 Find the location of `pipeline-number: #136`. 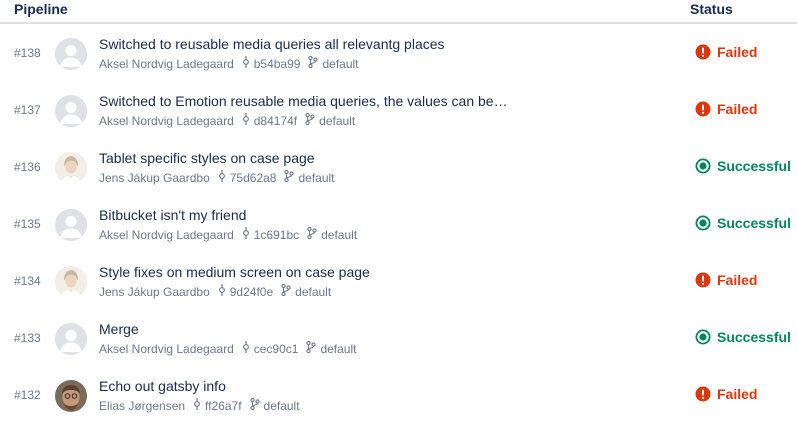

pipeline-number: #136 is located at coordinates (27, 167).